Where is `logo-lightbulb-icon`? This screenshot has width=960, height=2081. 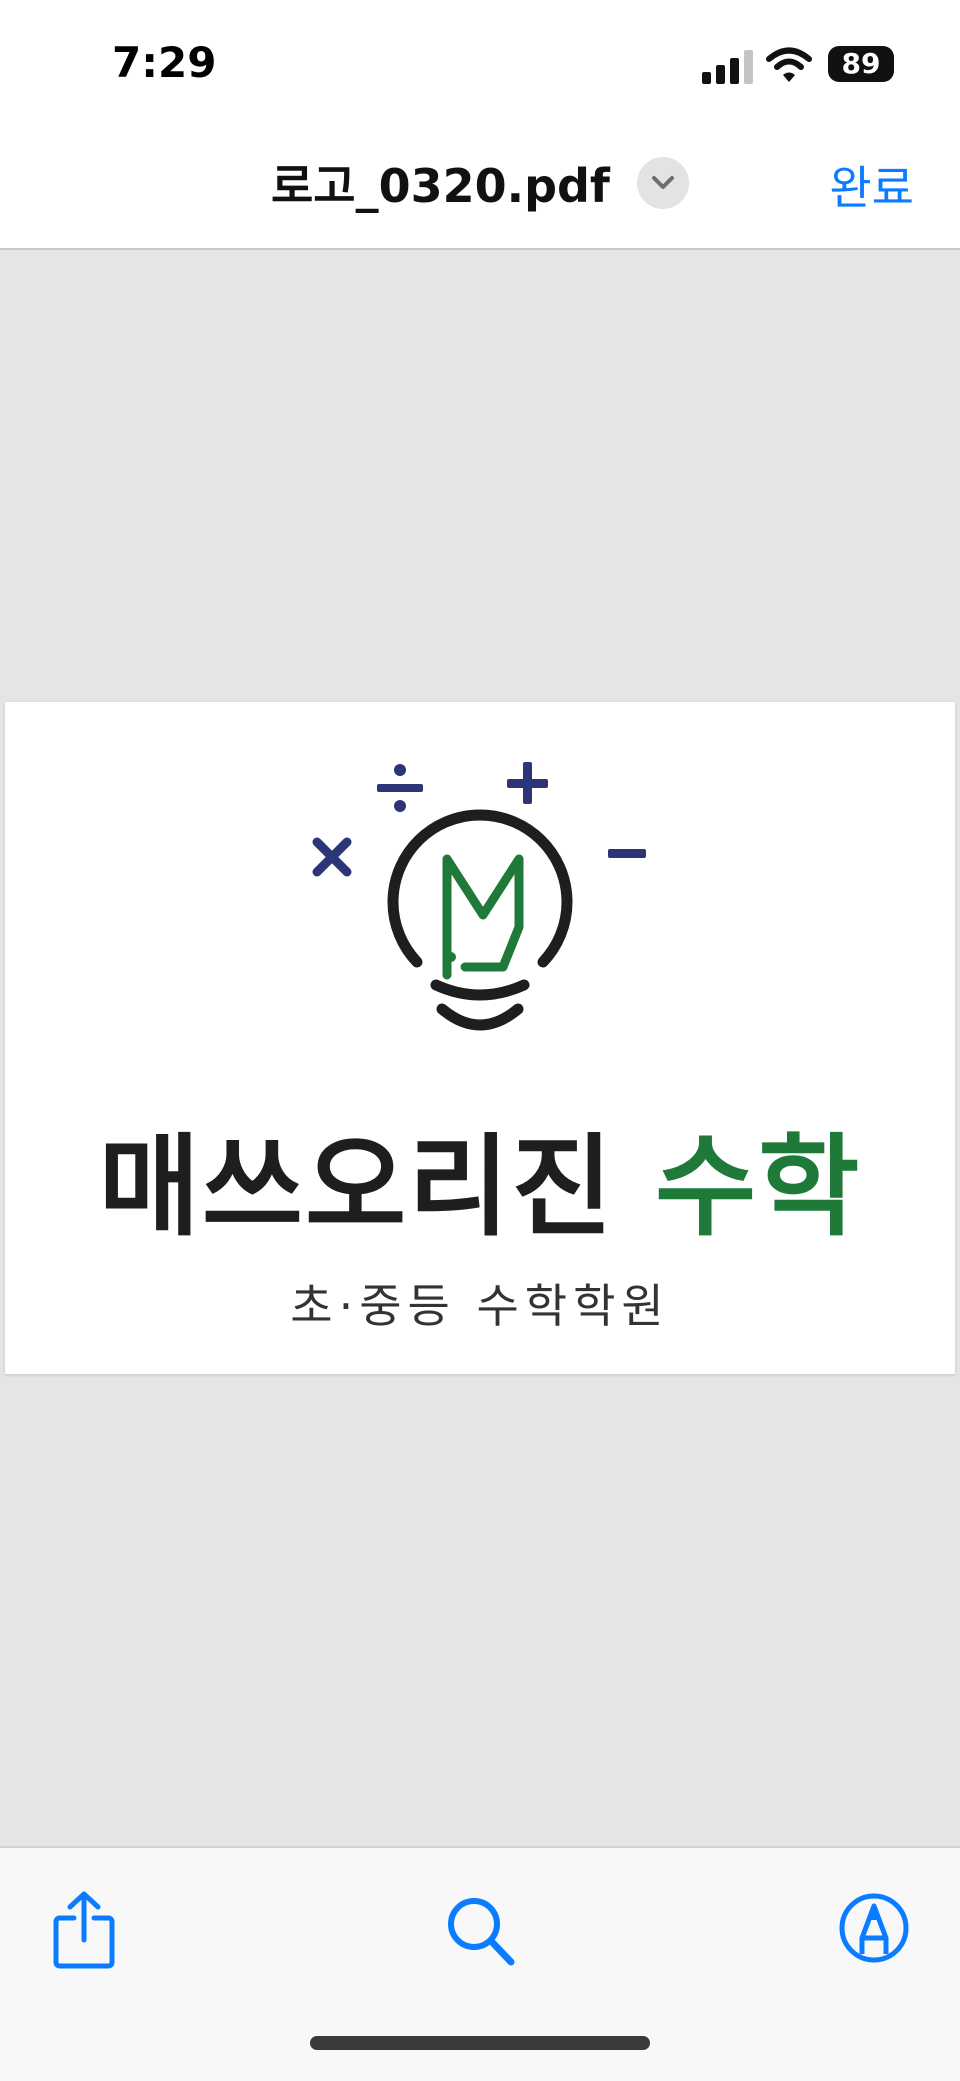 logo-lightbulb-icon is located at coordinates (479, 896).